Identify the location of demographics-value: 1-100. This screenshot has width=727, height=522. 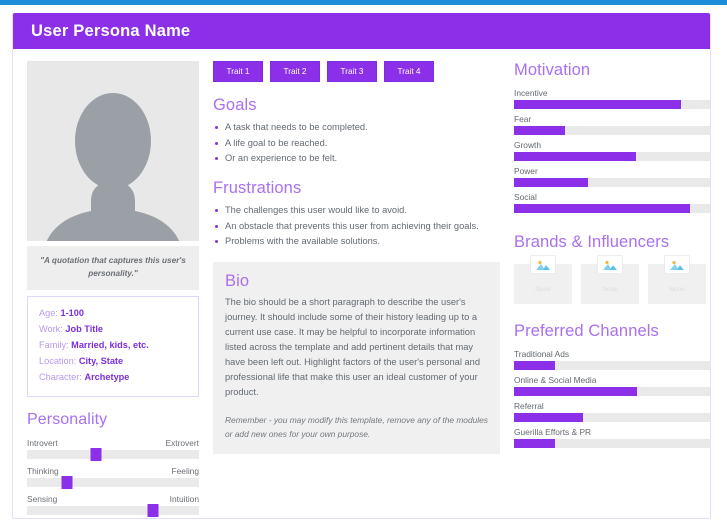
(72, 313).